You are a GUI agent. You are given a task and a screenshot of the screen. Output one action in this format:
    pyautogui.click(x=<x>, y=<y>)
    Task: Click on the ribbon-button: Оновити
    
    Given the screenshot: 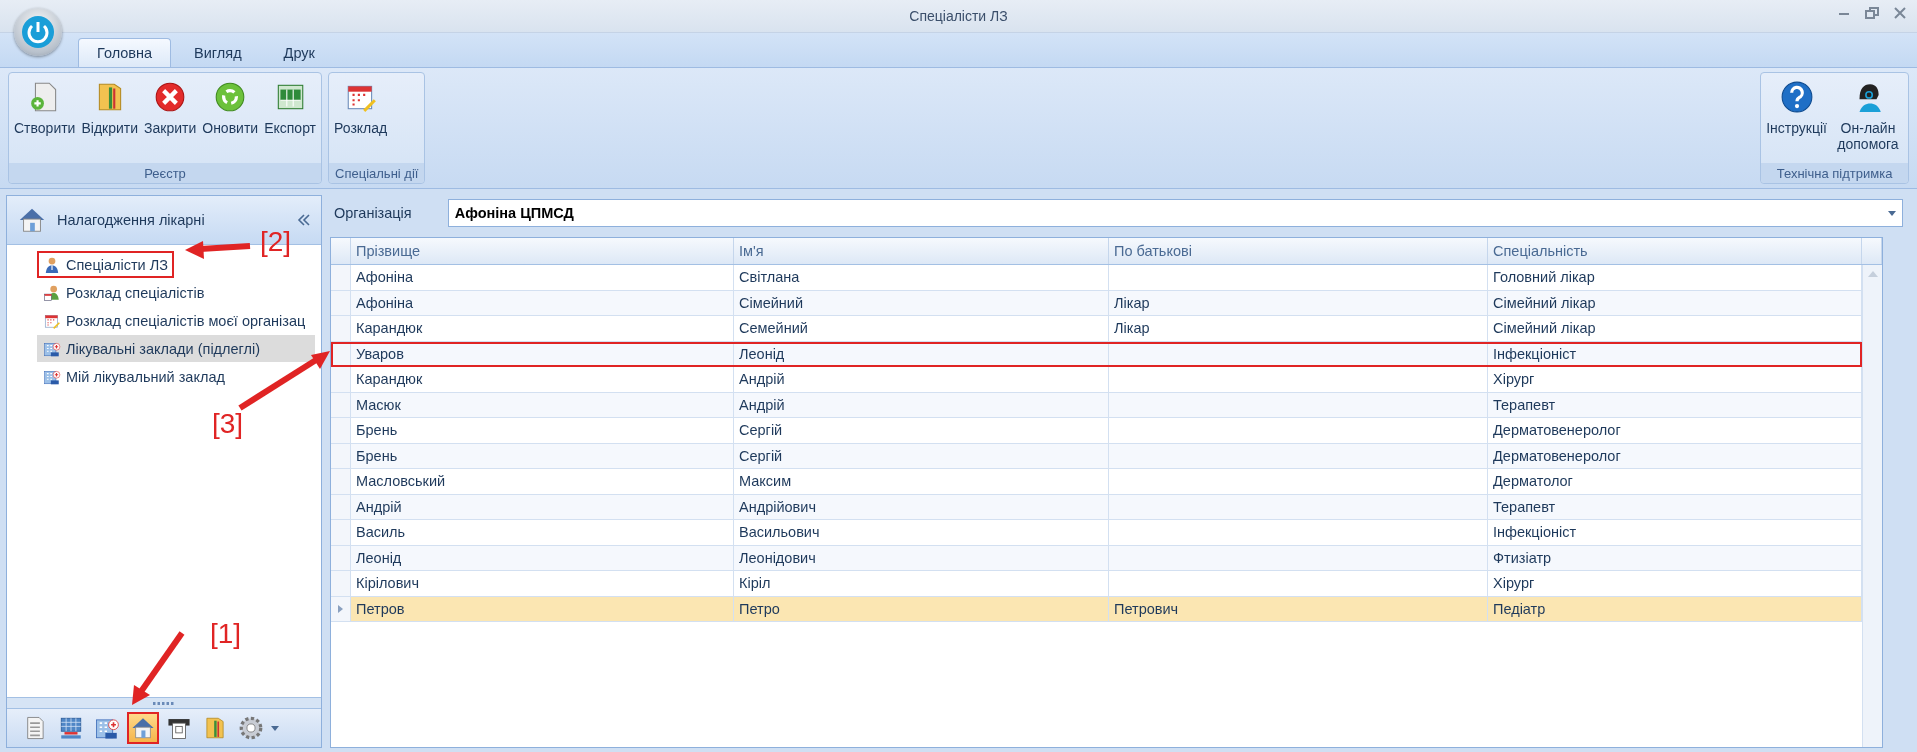 What is the action you would take?
    pyautogui.click(x=230, y=108)
    